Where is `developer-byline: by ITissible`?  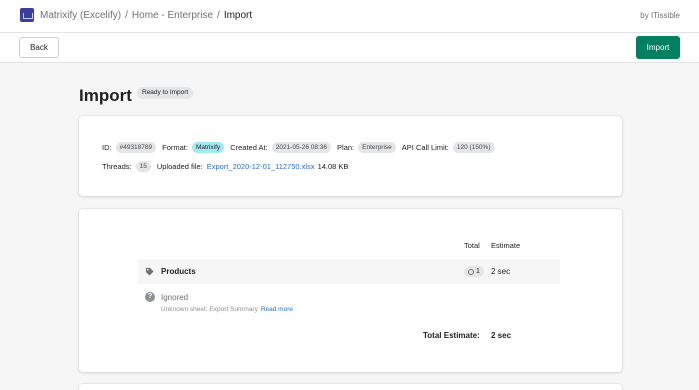 developer-byline: by ITissible is located at coordinates (660, 15).